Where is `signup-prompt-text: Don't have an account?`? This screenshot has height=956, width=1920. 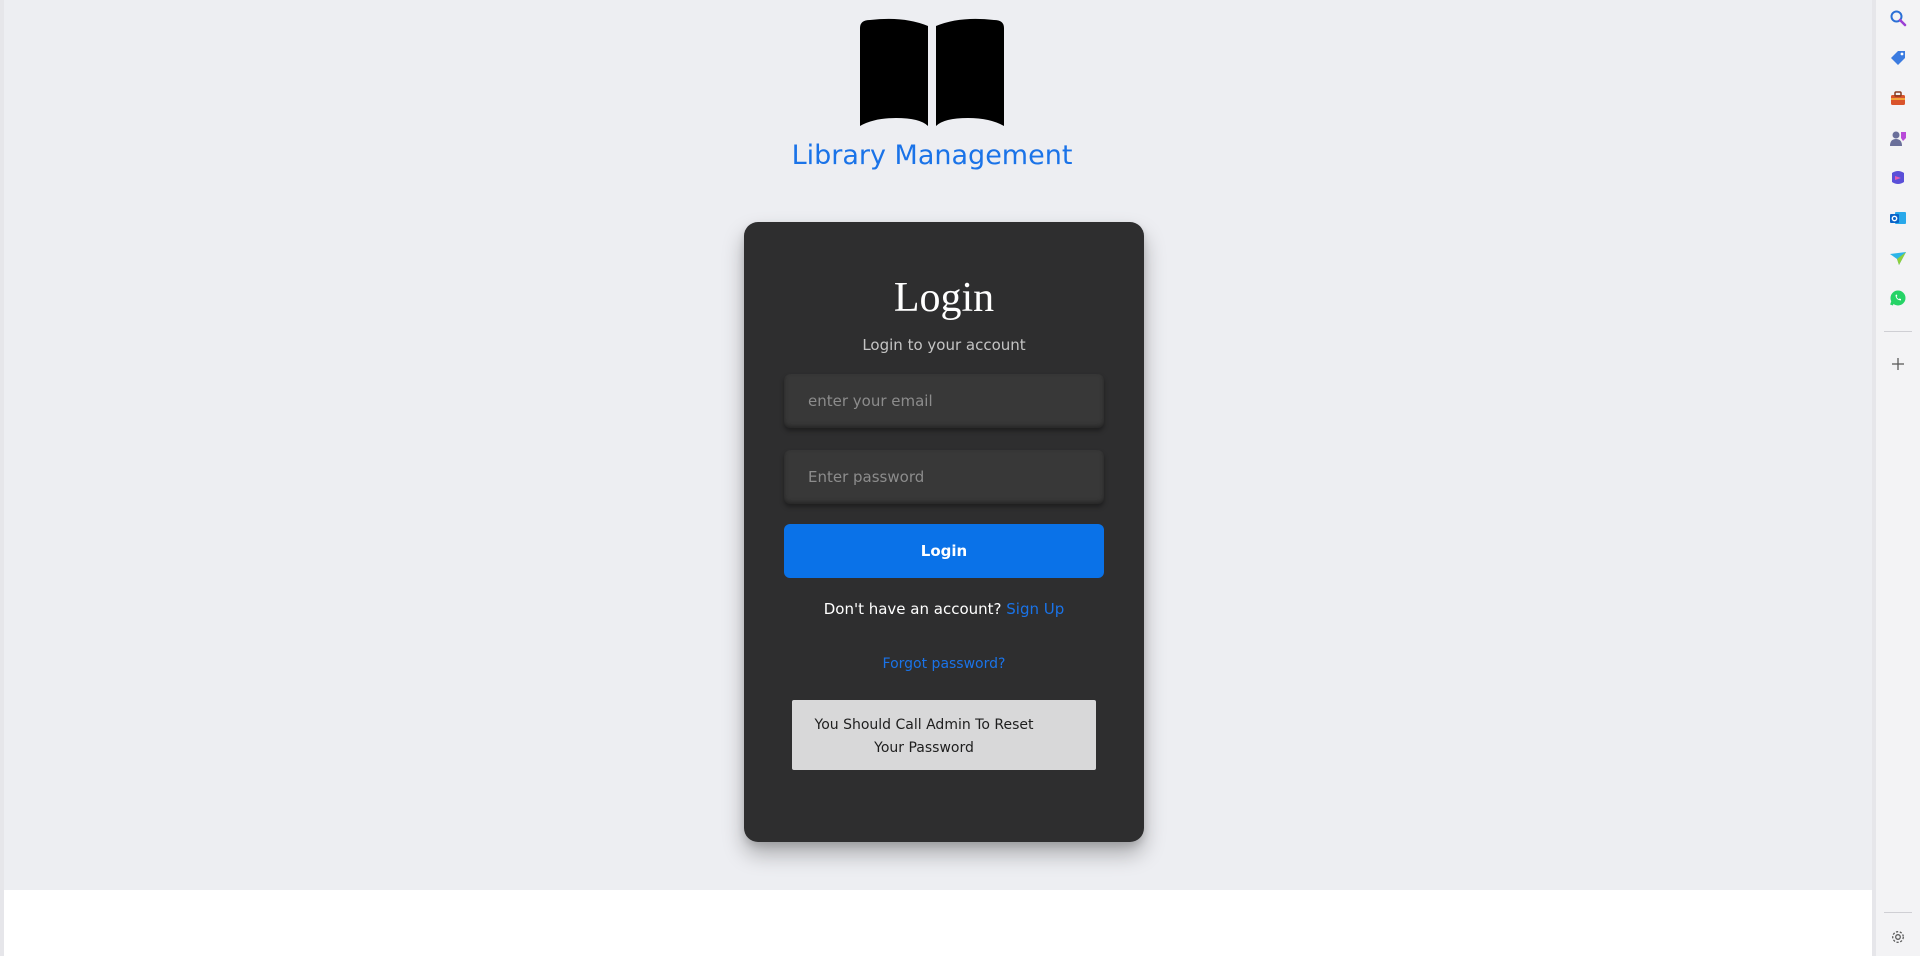 signup-prompt-text: Don't have an account? is located at coordinates (912, 609).